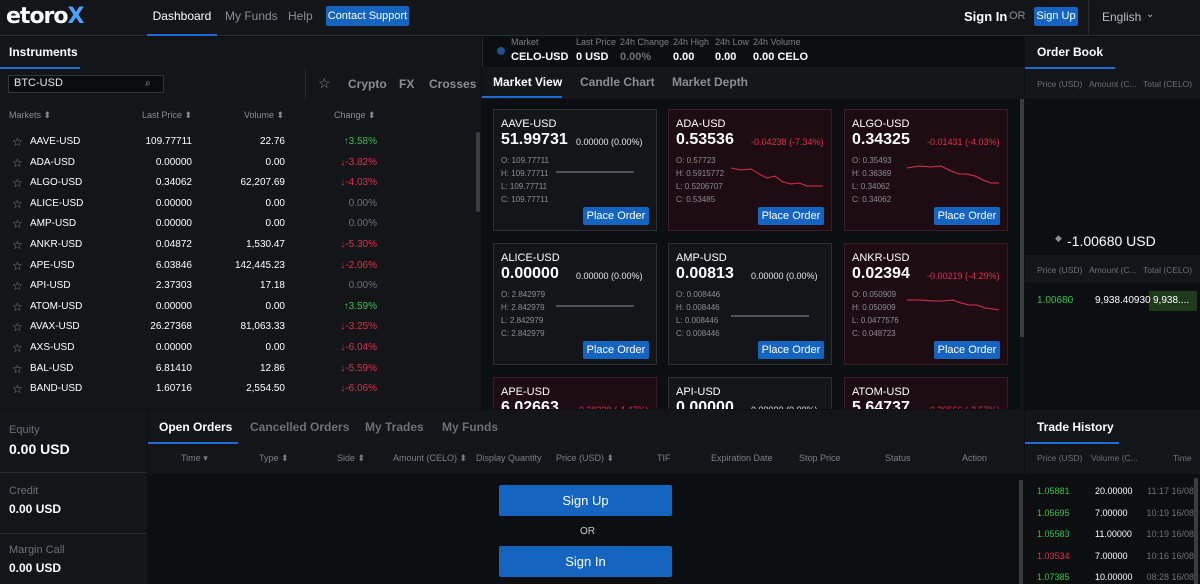 Image resolution: width=1200 pixels, height=584 pixels. What do you see at coordinates (1055, 300) in the screenshot?
I see `ob-bid-price: 1.00680` at bounding box center [1055, 300].